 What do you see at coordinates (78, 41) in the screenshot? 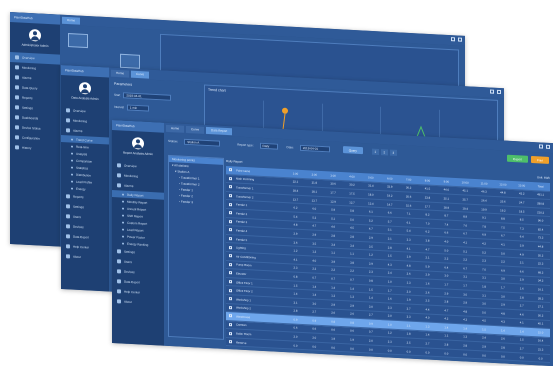
I see `device-icon` at bounding box center [78, 41].